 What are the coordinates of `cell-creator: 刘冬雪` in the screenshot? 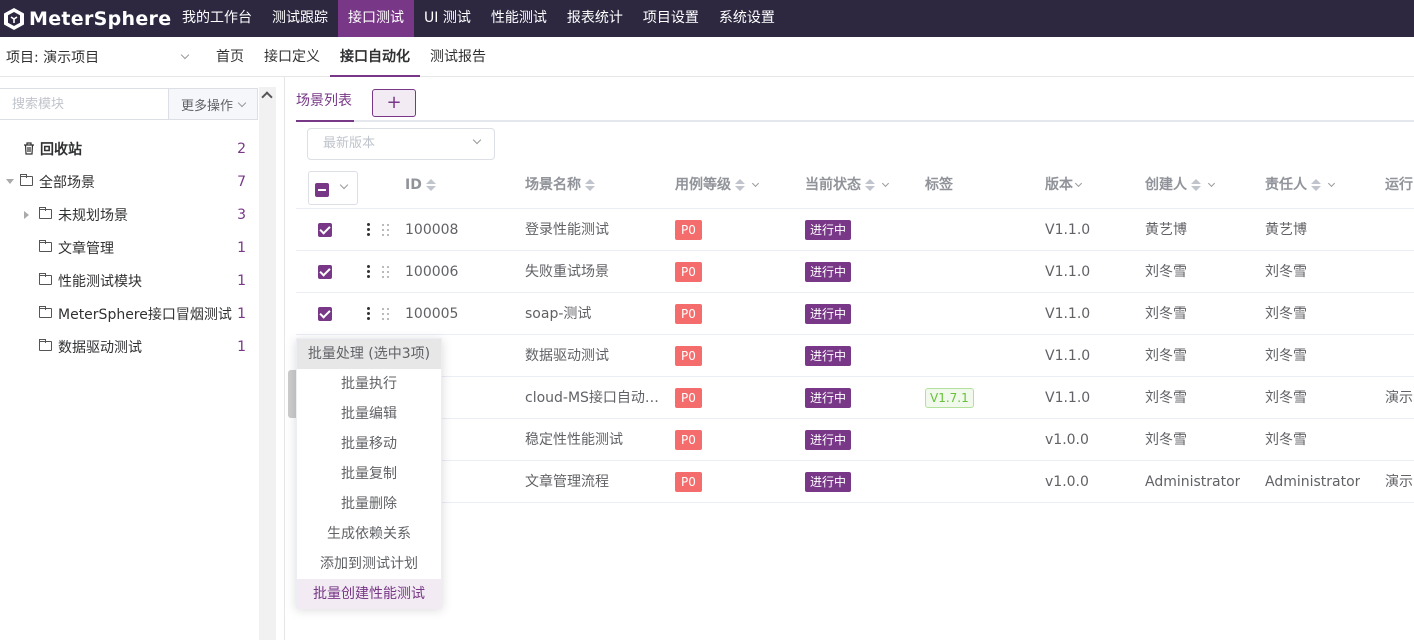 It's located at (1166, 440).